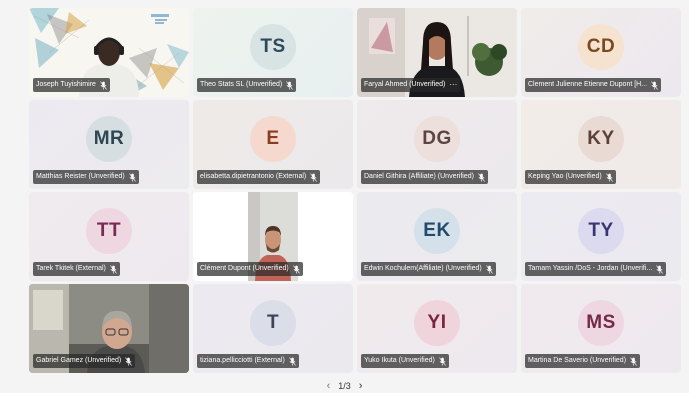  I want to click on participant-name: Yuko Ikuta (Unverified), so click(399, 360).